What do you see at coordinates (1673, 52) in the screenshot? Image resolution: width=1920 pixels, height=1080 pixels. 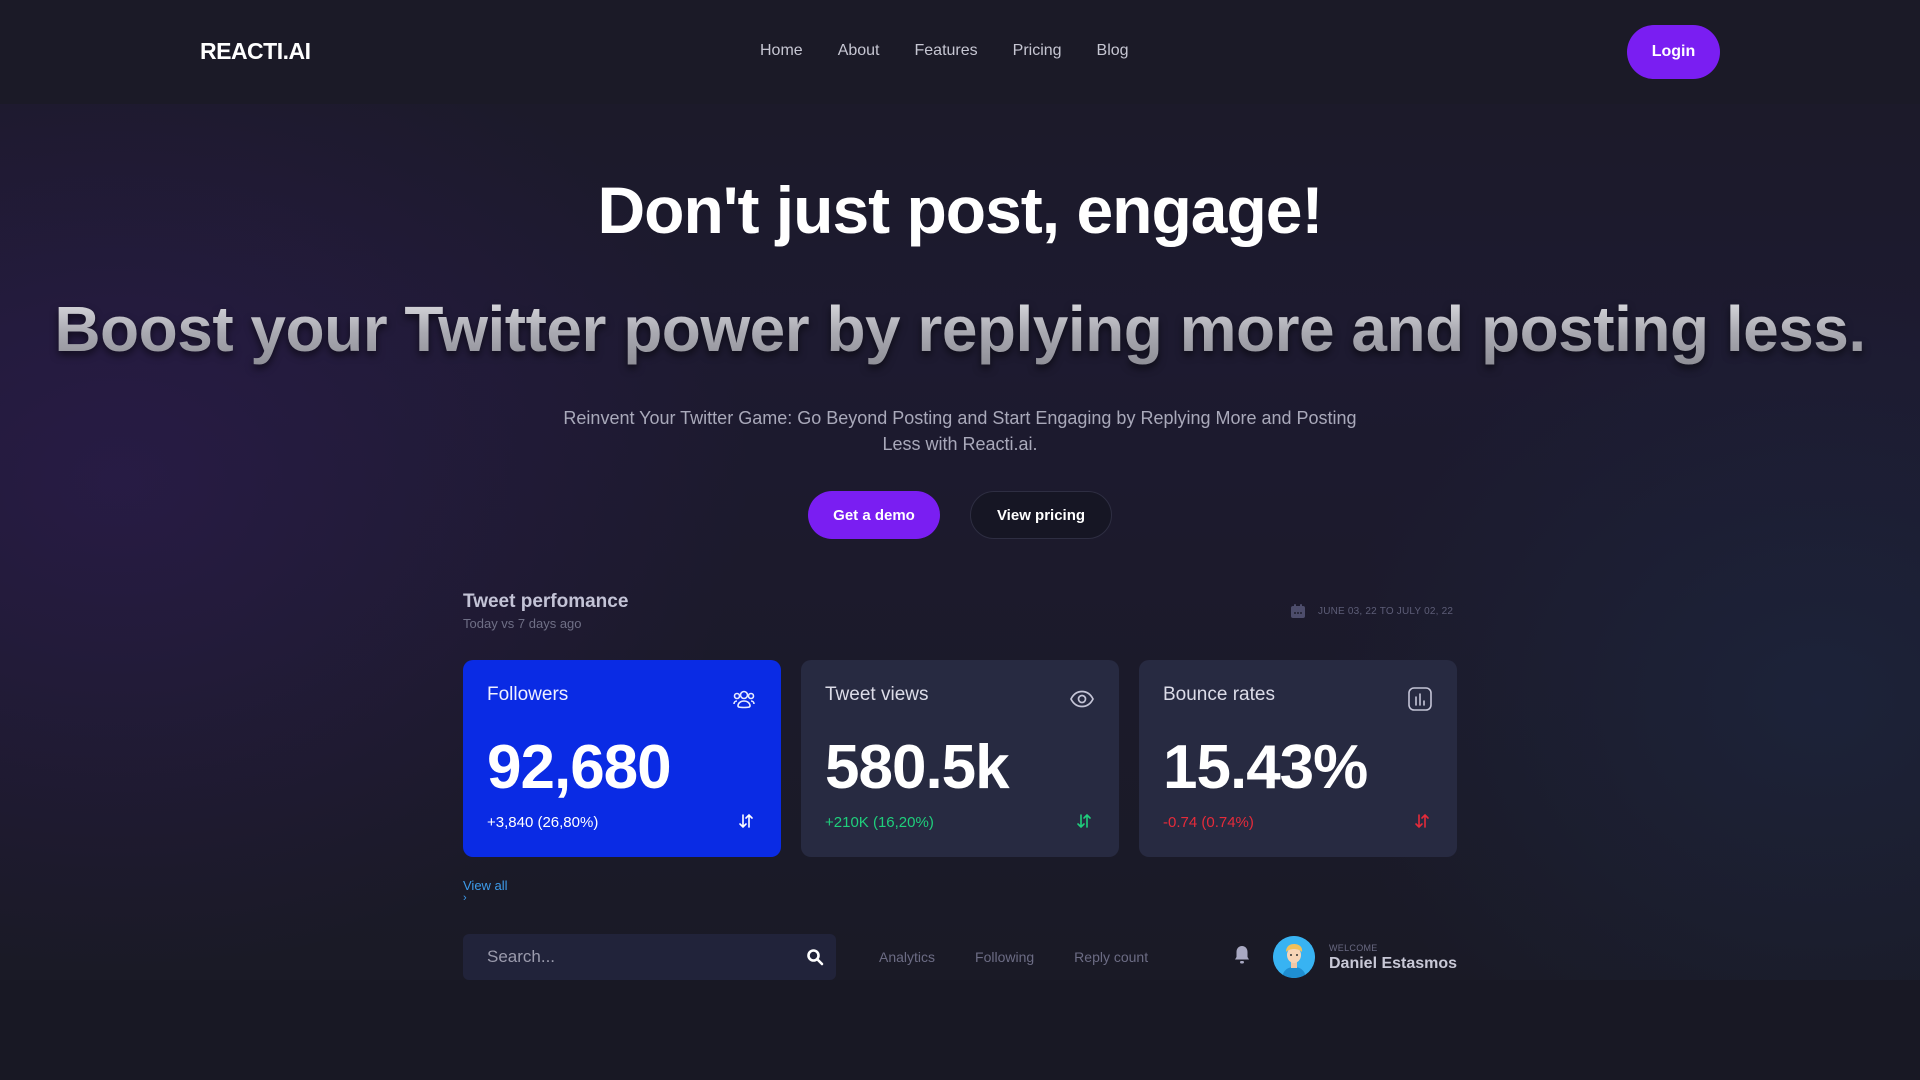 I see `login-button: Login` at bounding box center [1673, 52].